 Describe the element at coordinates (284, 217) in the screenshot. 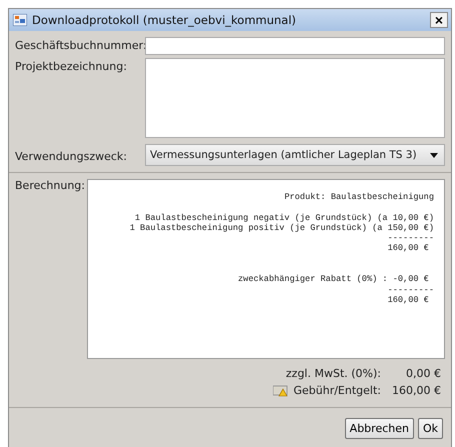

I see `report-line: 1 Baulastbescheinigung negativ (je Grundstück) (a 10,00 €)` at that location.